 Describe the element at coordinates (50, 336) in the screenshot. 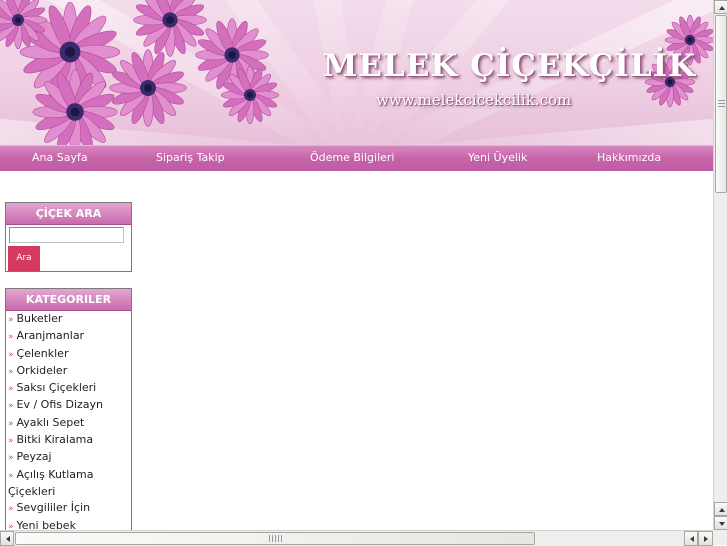

I see `category-label: Aranjmanlar` at that location.